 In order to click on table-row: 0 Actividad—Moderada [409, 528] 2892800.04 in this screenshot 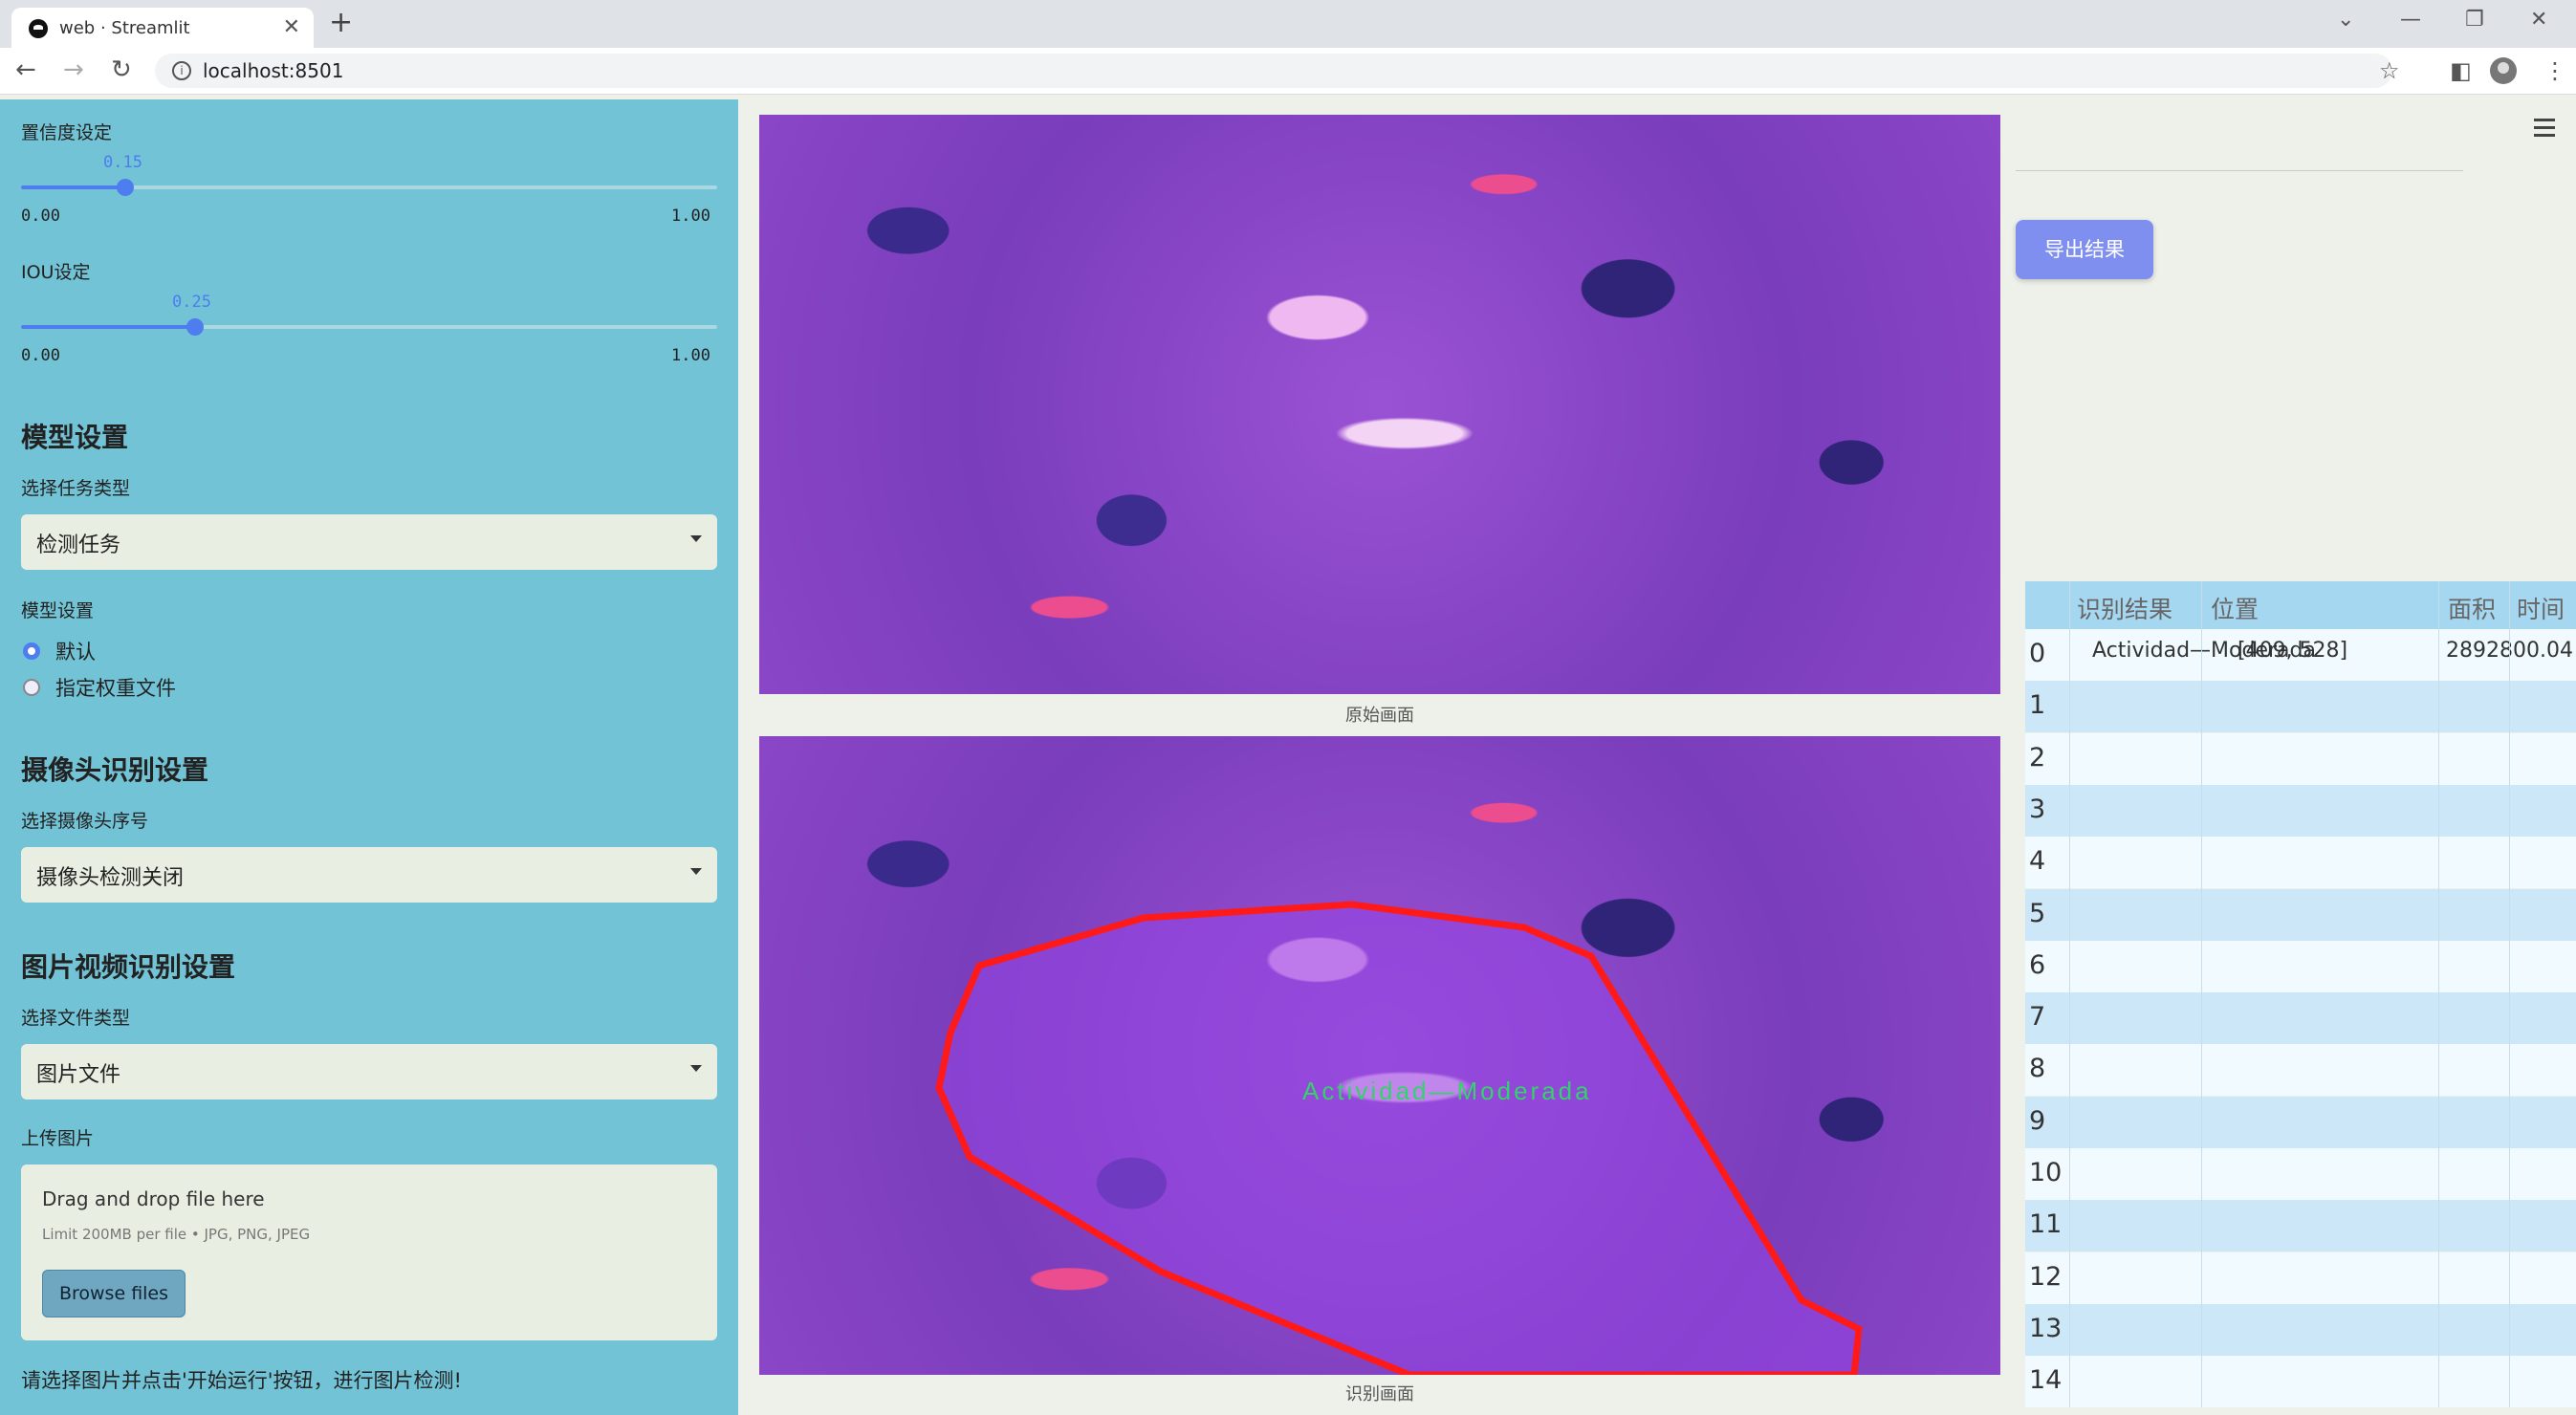, I will do `click(2300, 655)`.